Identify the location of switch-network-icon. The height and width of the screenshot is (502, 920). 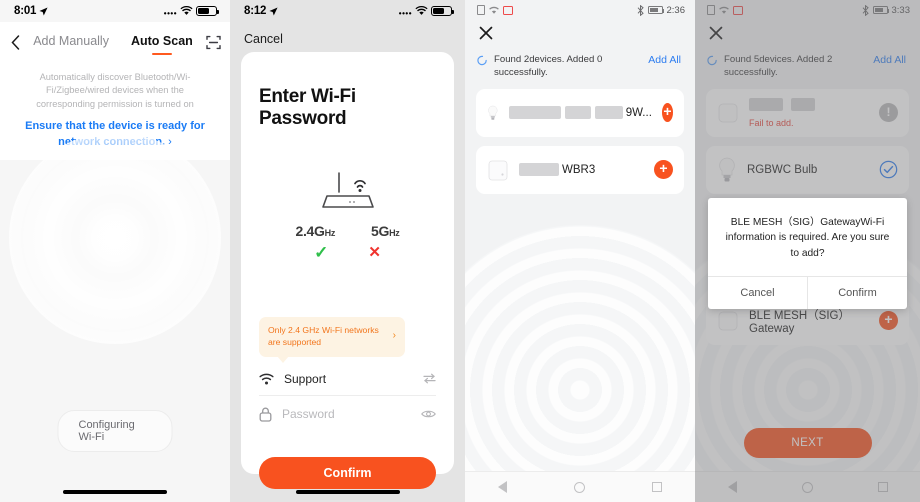
(429, 378).